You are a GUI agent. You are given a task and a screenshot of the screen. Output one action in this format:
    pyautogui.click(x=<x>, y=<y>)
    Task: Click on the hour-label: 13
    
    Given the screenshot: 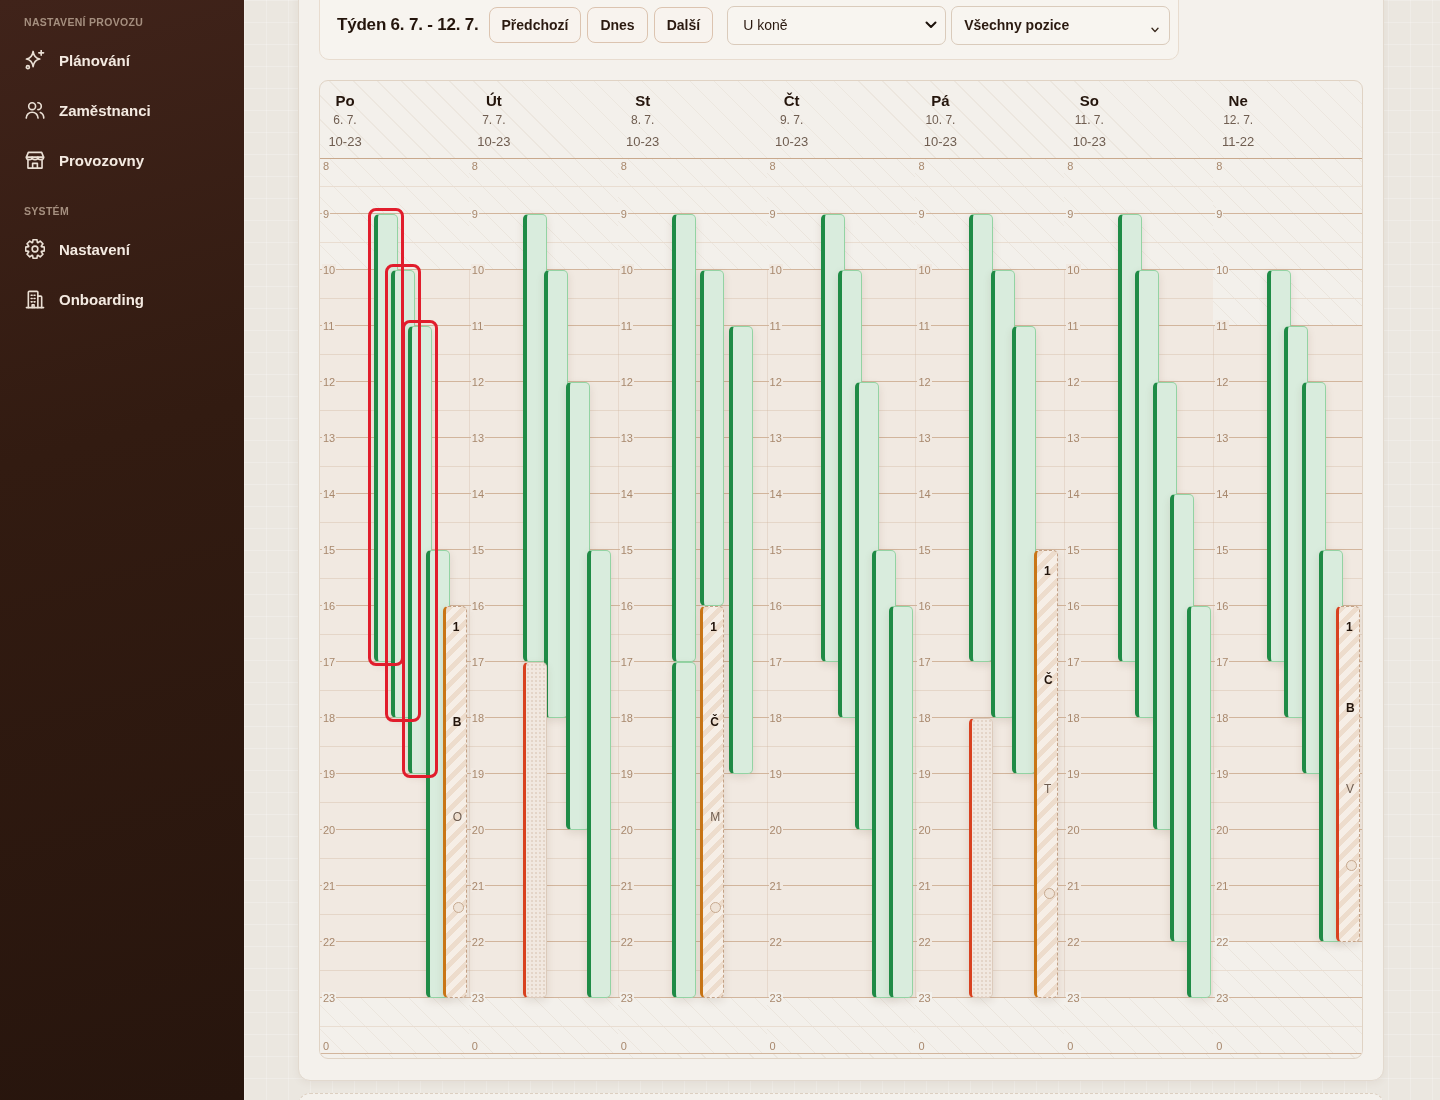 What is the action you would take?
    pyautogui.click(x=924, y=438)
    